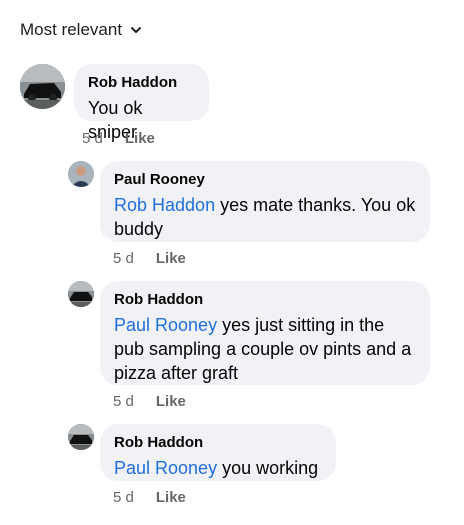 Image resolution: width=464 pixels, height=525 pixels. What do you see at coordinates (268, 468) in the screenshot?
I see `comment-body: you working` at bounding box center [268, 468].